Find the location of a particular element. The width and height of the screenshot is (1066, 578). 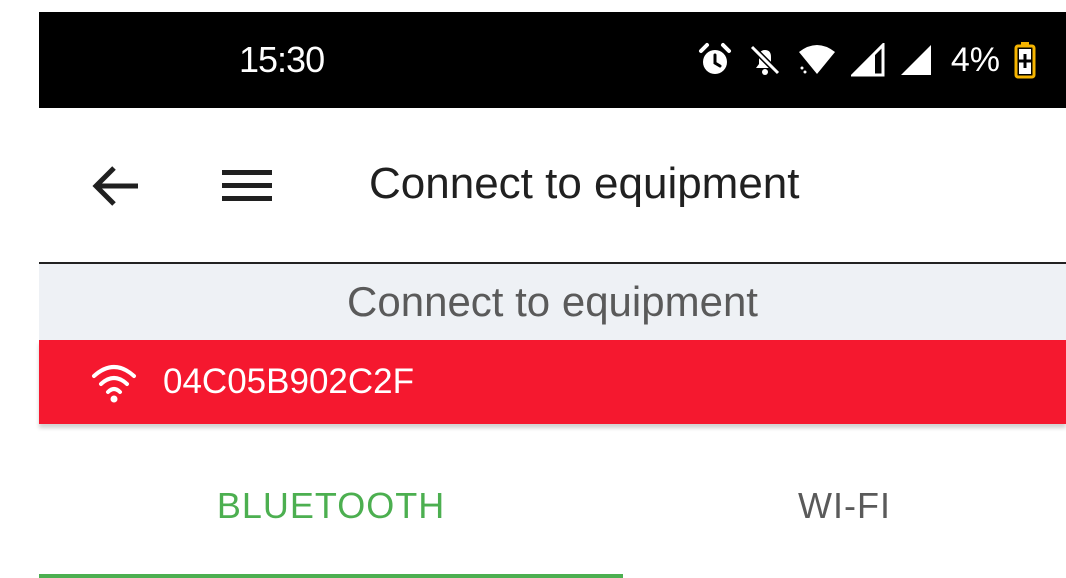

tab-wifi-label: WI-FI is located at coordinates (844, 505).